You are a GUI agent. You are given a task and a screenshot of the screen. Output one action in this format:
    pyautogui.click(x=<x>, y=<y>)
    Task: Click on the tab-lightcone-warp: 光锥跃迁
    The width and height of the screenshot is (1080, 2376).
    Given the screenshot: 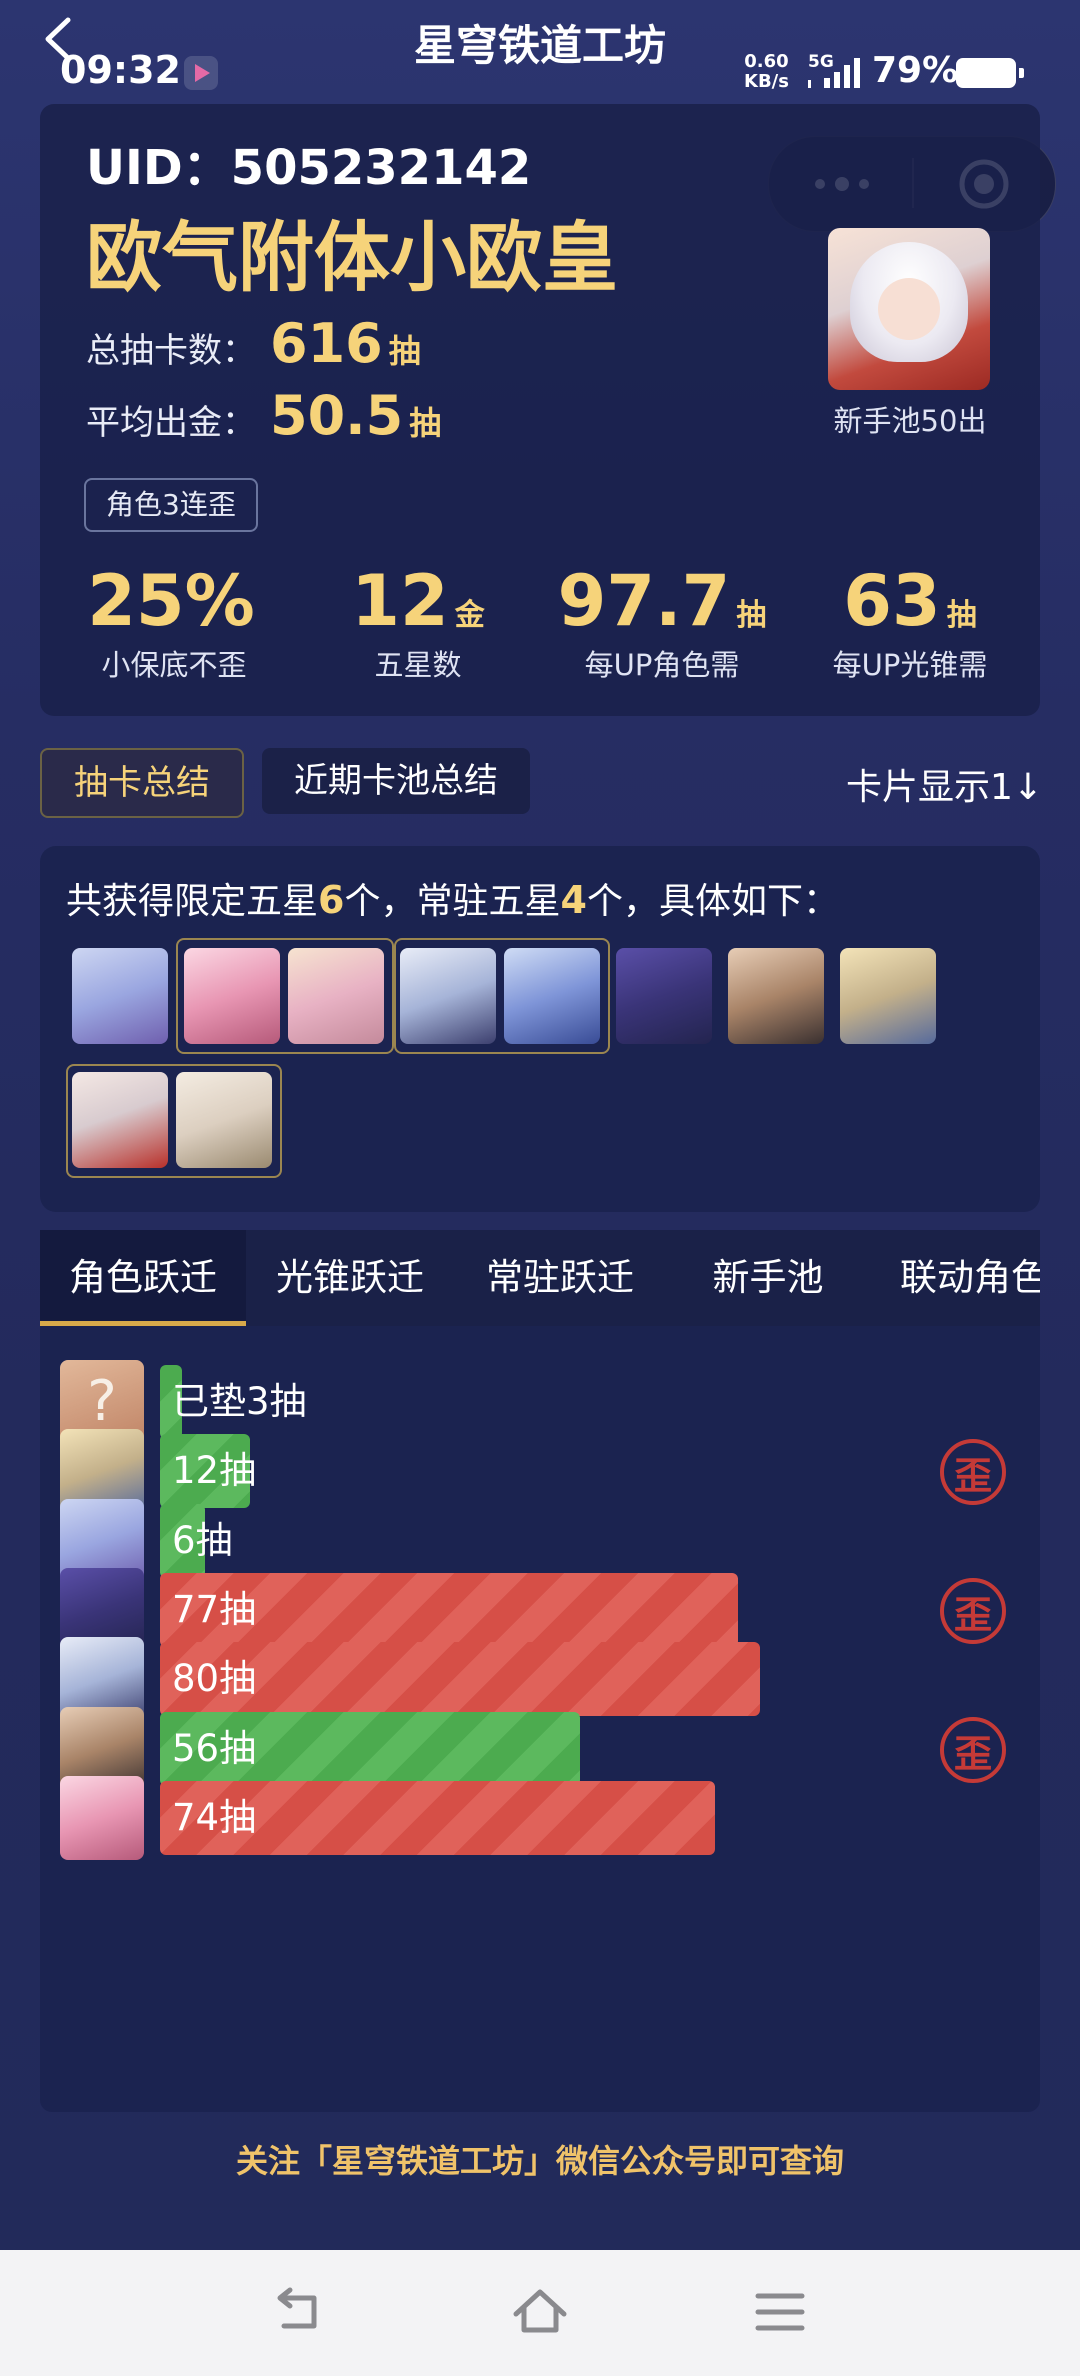 What is the action you would take?
    pyautogui.click(x=350, y=1278)
    